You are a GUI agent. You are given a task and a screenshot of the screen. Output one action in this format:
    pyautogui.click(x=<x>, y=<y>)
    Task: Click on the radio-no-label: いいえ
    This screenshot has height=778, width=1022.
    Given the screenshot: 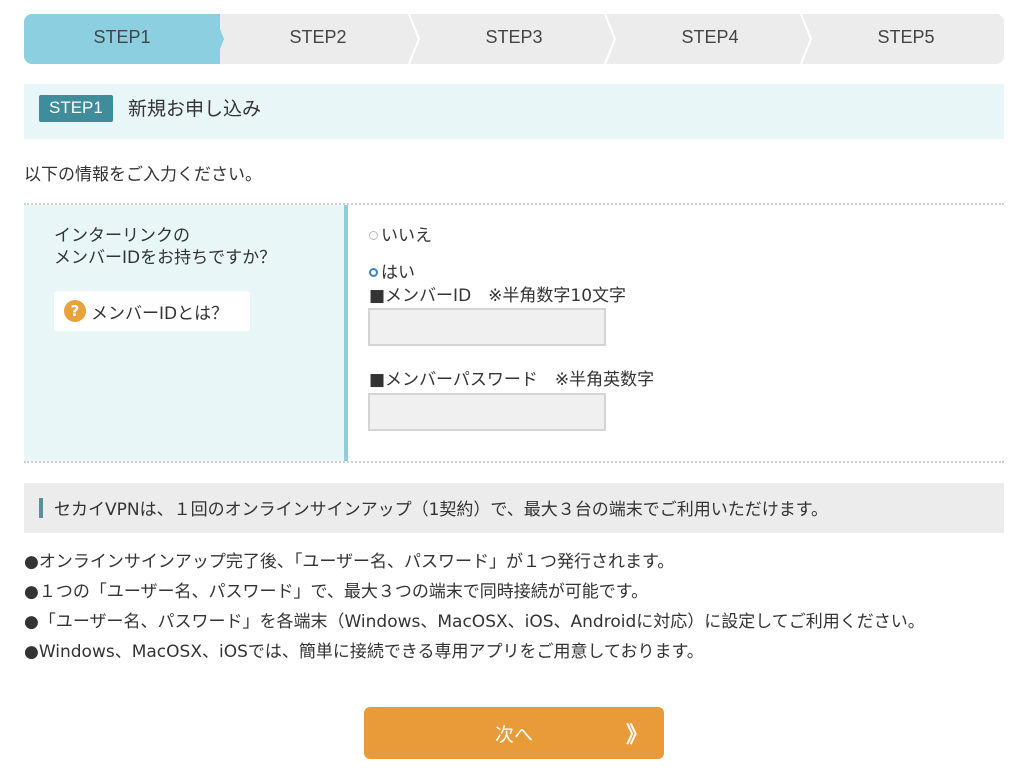 What is the action you would take?
    pyautogui.click(x=406, y=236)
    